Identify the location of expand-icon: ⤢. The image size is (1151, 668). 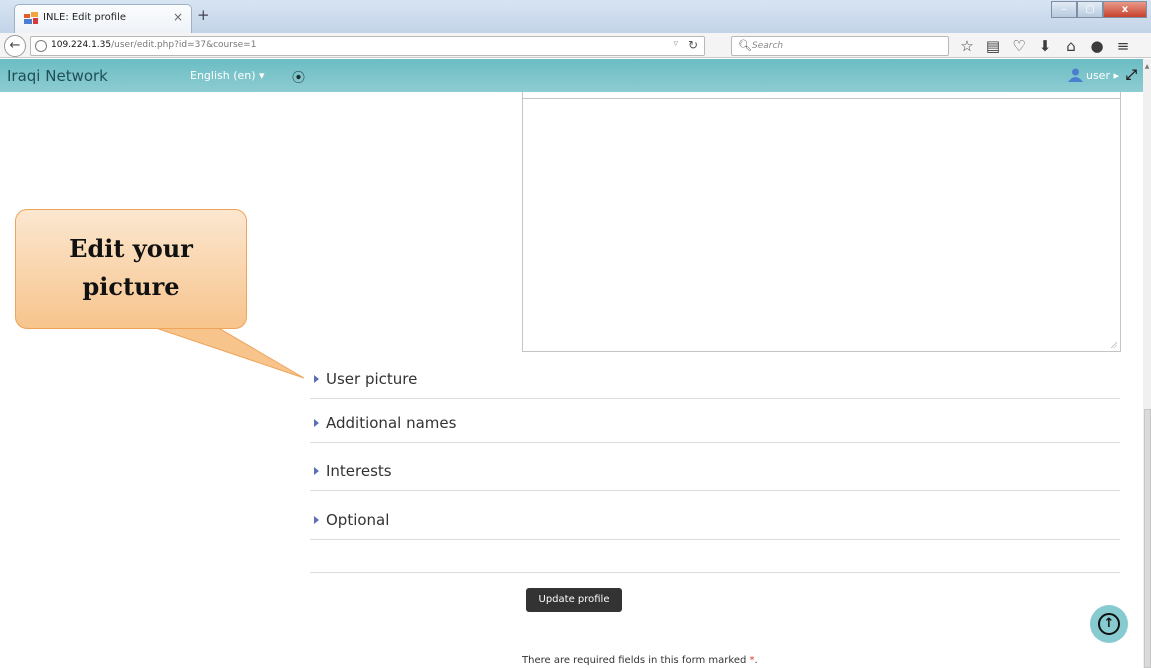
(1131, 75).